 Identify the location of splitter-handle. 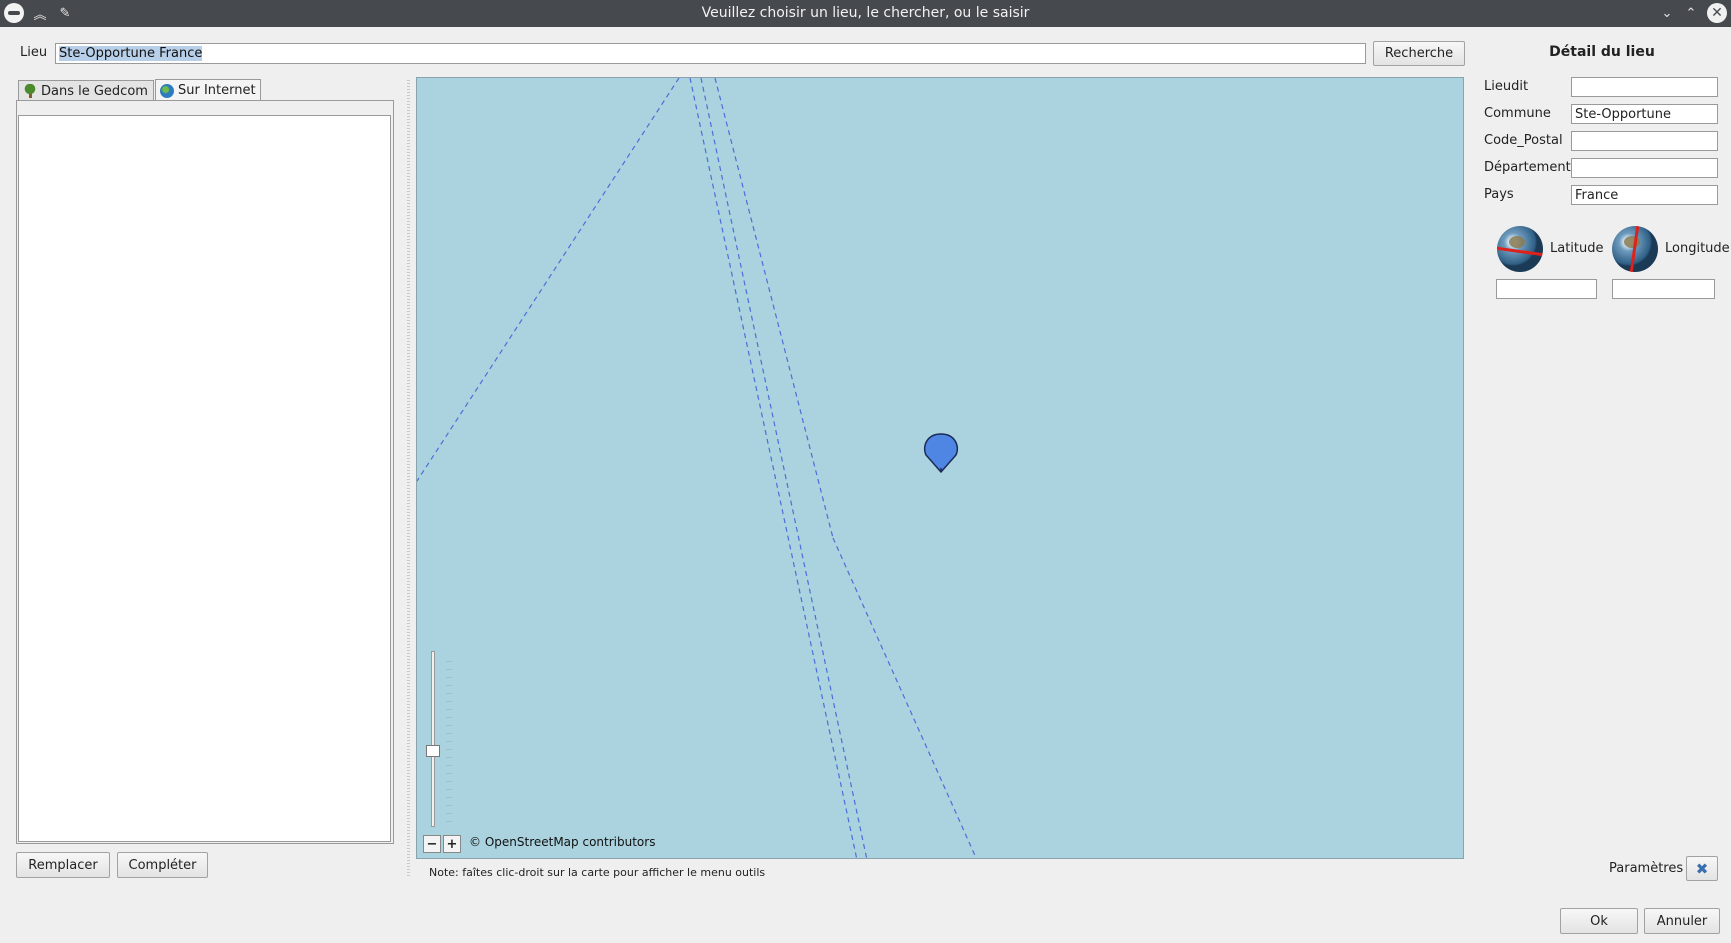
(408, 478).